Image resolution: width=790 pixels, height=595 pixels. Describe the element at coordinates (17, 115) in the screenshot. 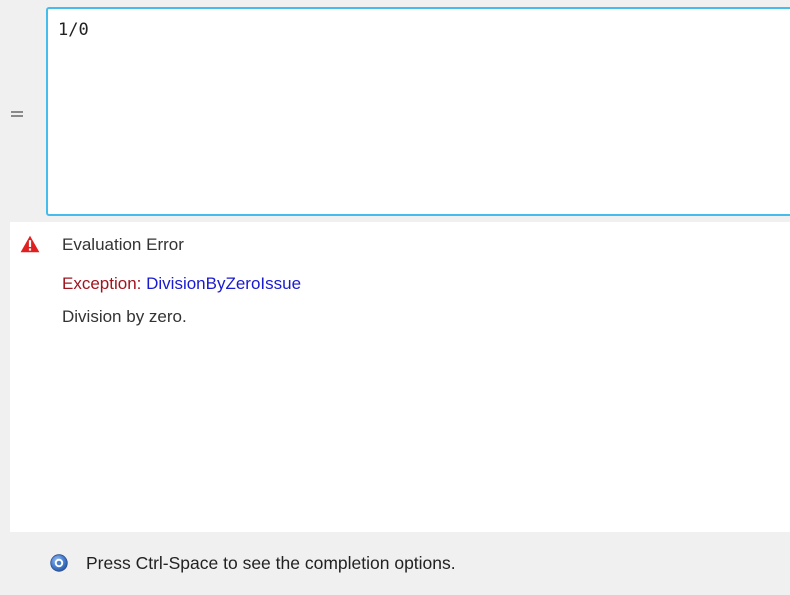

I see `equals-icon` at that location.